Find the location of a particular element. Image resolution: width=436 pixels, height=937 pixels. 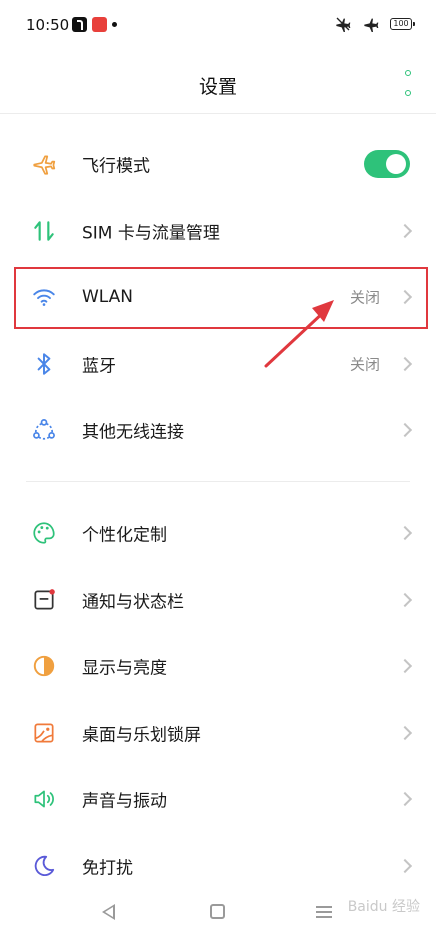

wireless-connection-icon is located at coordinates (44, 430).